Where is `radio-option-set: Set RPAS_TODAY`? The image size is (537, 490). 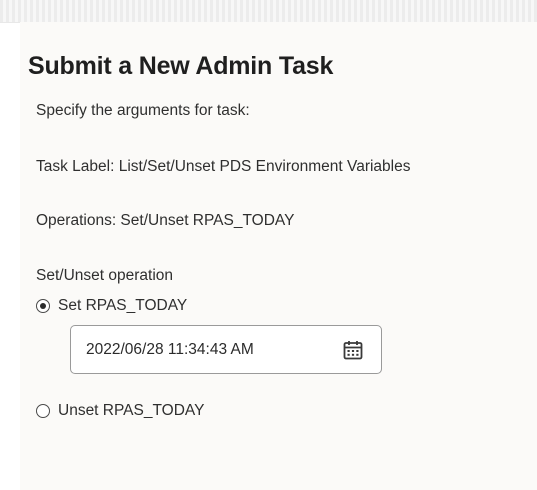 radio-option-set: Set RPAS_TODAY is located at coordinates (111, 306).